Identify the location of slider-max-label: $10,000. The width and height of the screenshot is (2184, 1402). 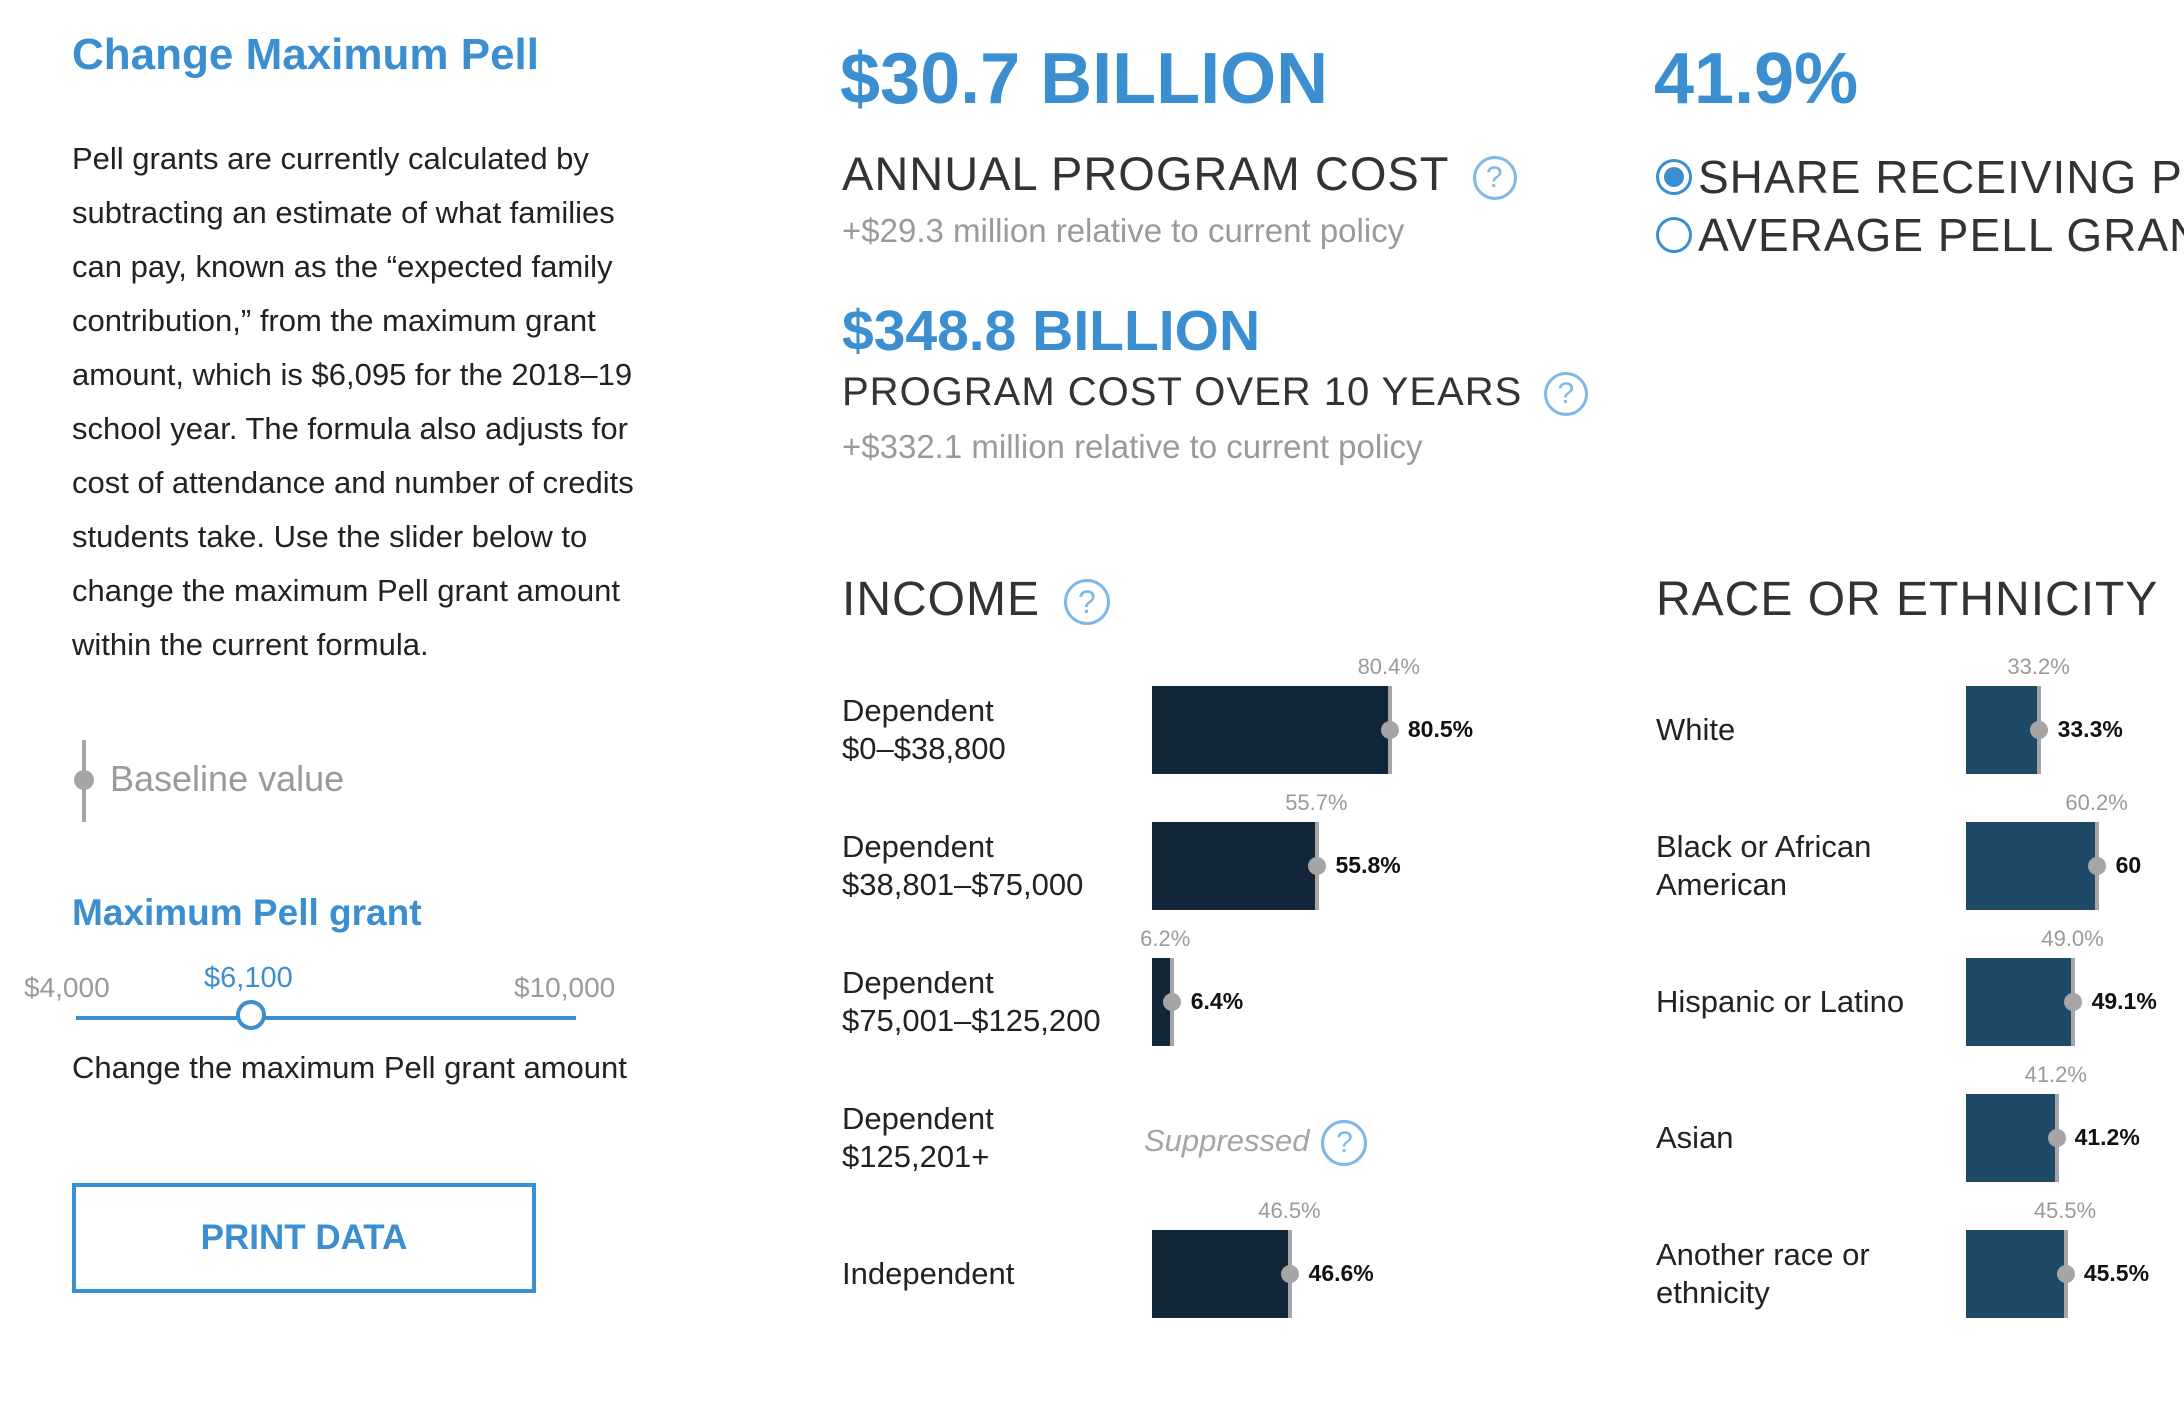
(565, 987).